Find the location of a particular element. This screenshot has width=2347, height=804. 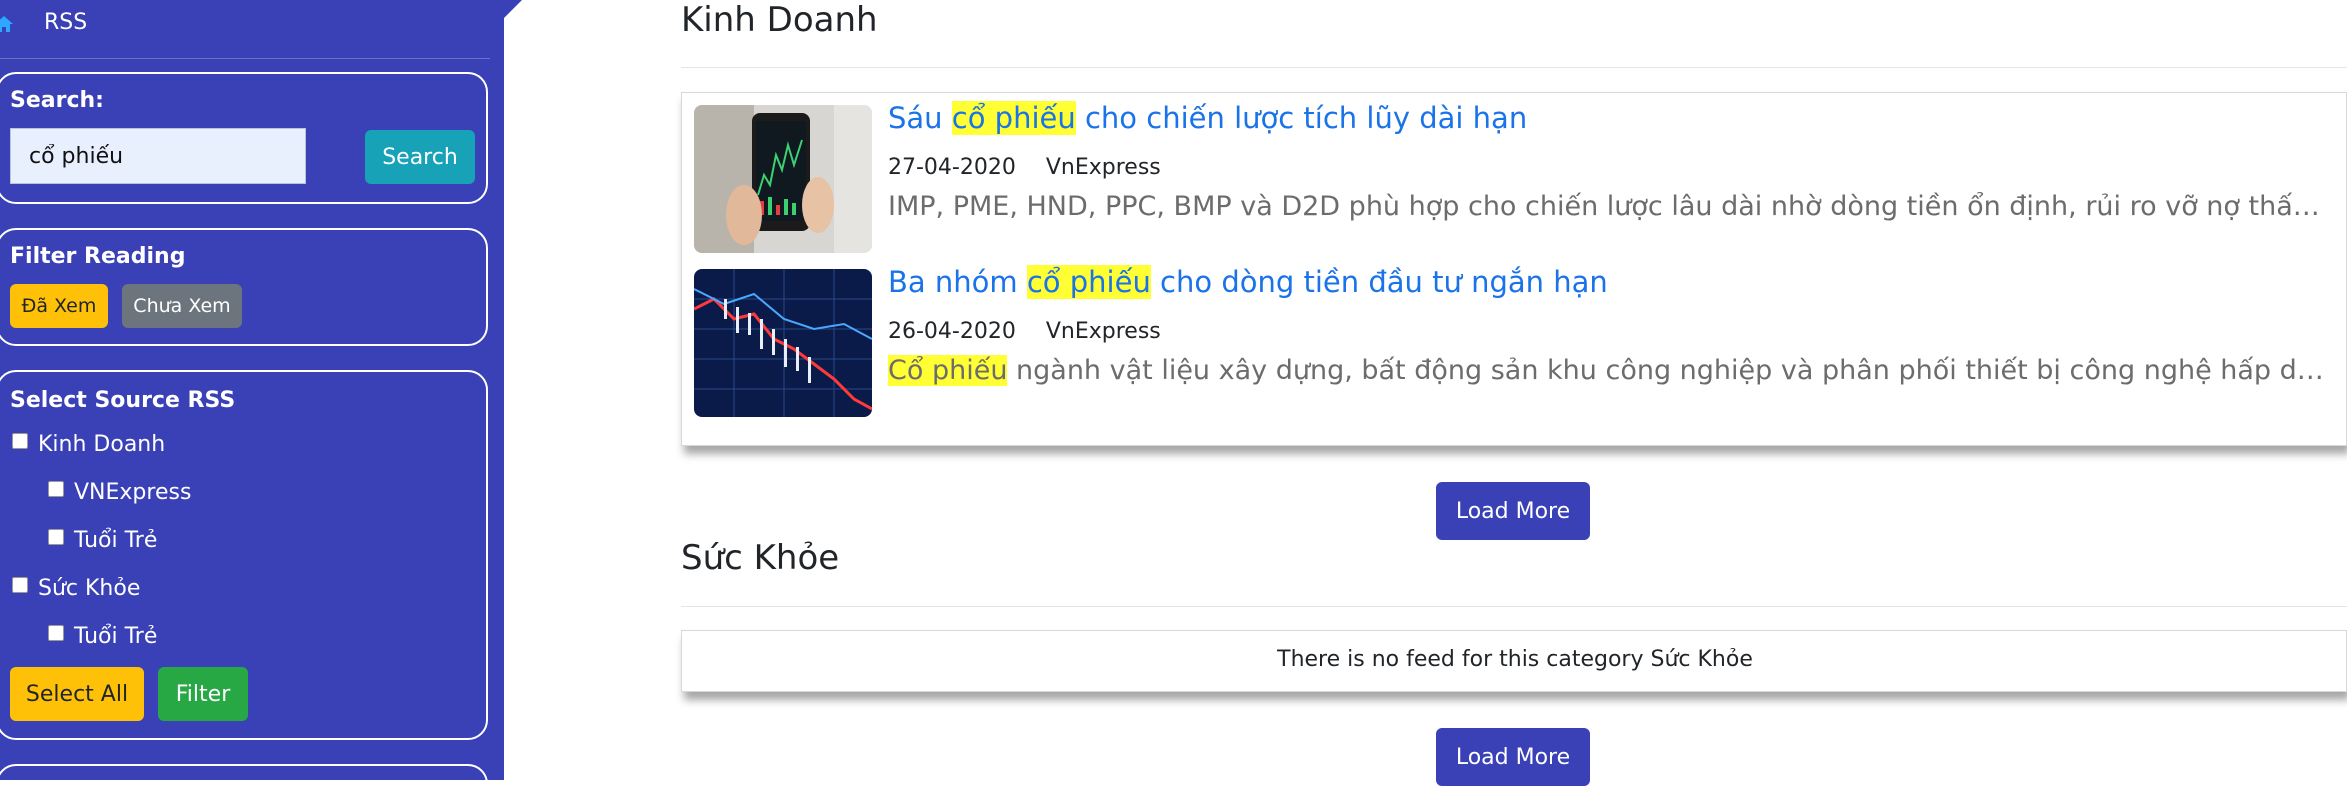

next-panel is located at coordinates (244, 772).